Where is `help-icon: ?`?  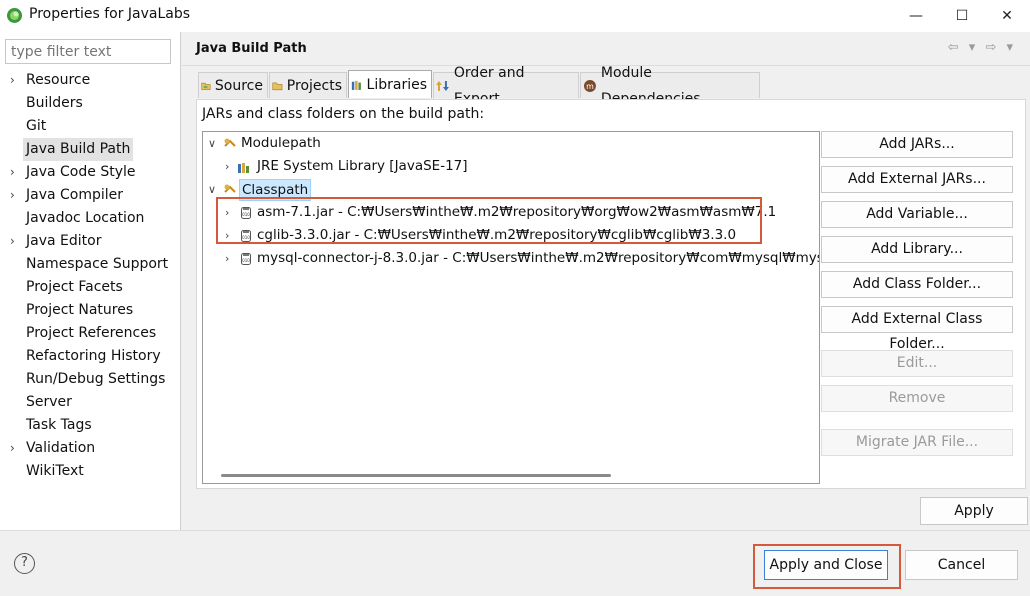 help-icon: ? is located at coordinates (24, 563).